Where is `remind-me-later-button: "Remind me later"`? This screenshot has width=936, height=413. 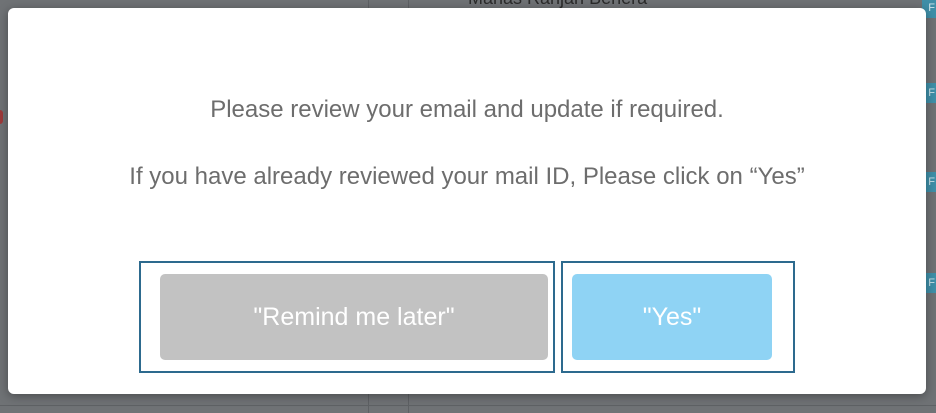 remind-me-later-button: "Remind me later" is located at coordinates (354, 317).